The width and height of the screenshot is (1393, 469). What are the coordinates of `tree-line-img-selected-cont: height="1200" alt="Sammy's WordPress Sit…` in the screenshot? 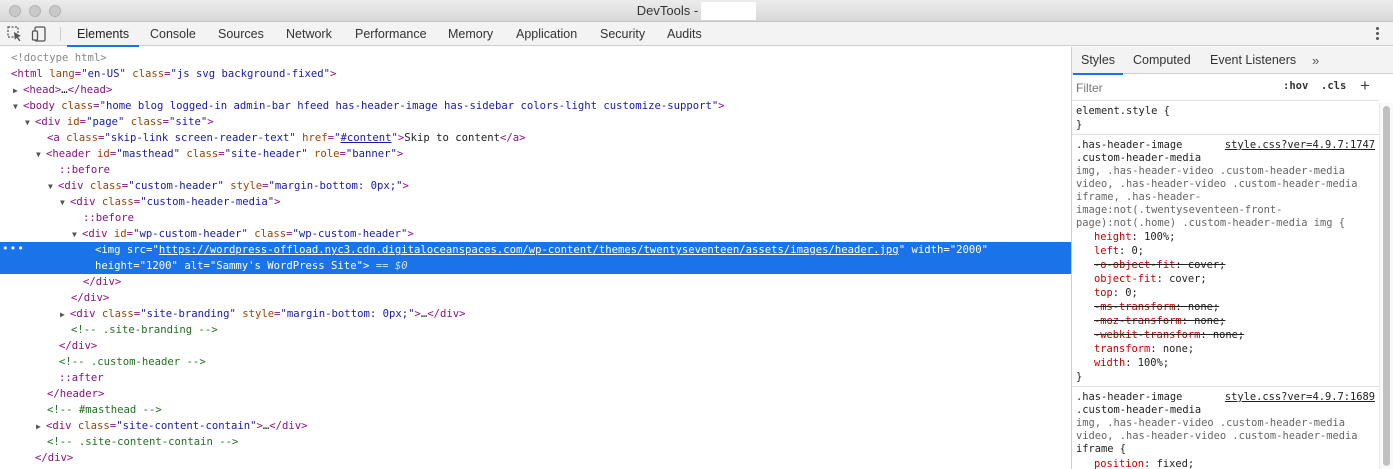 It's located at (535, 266).